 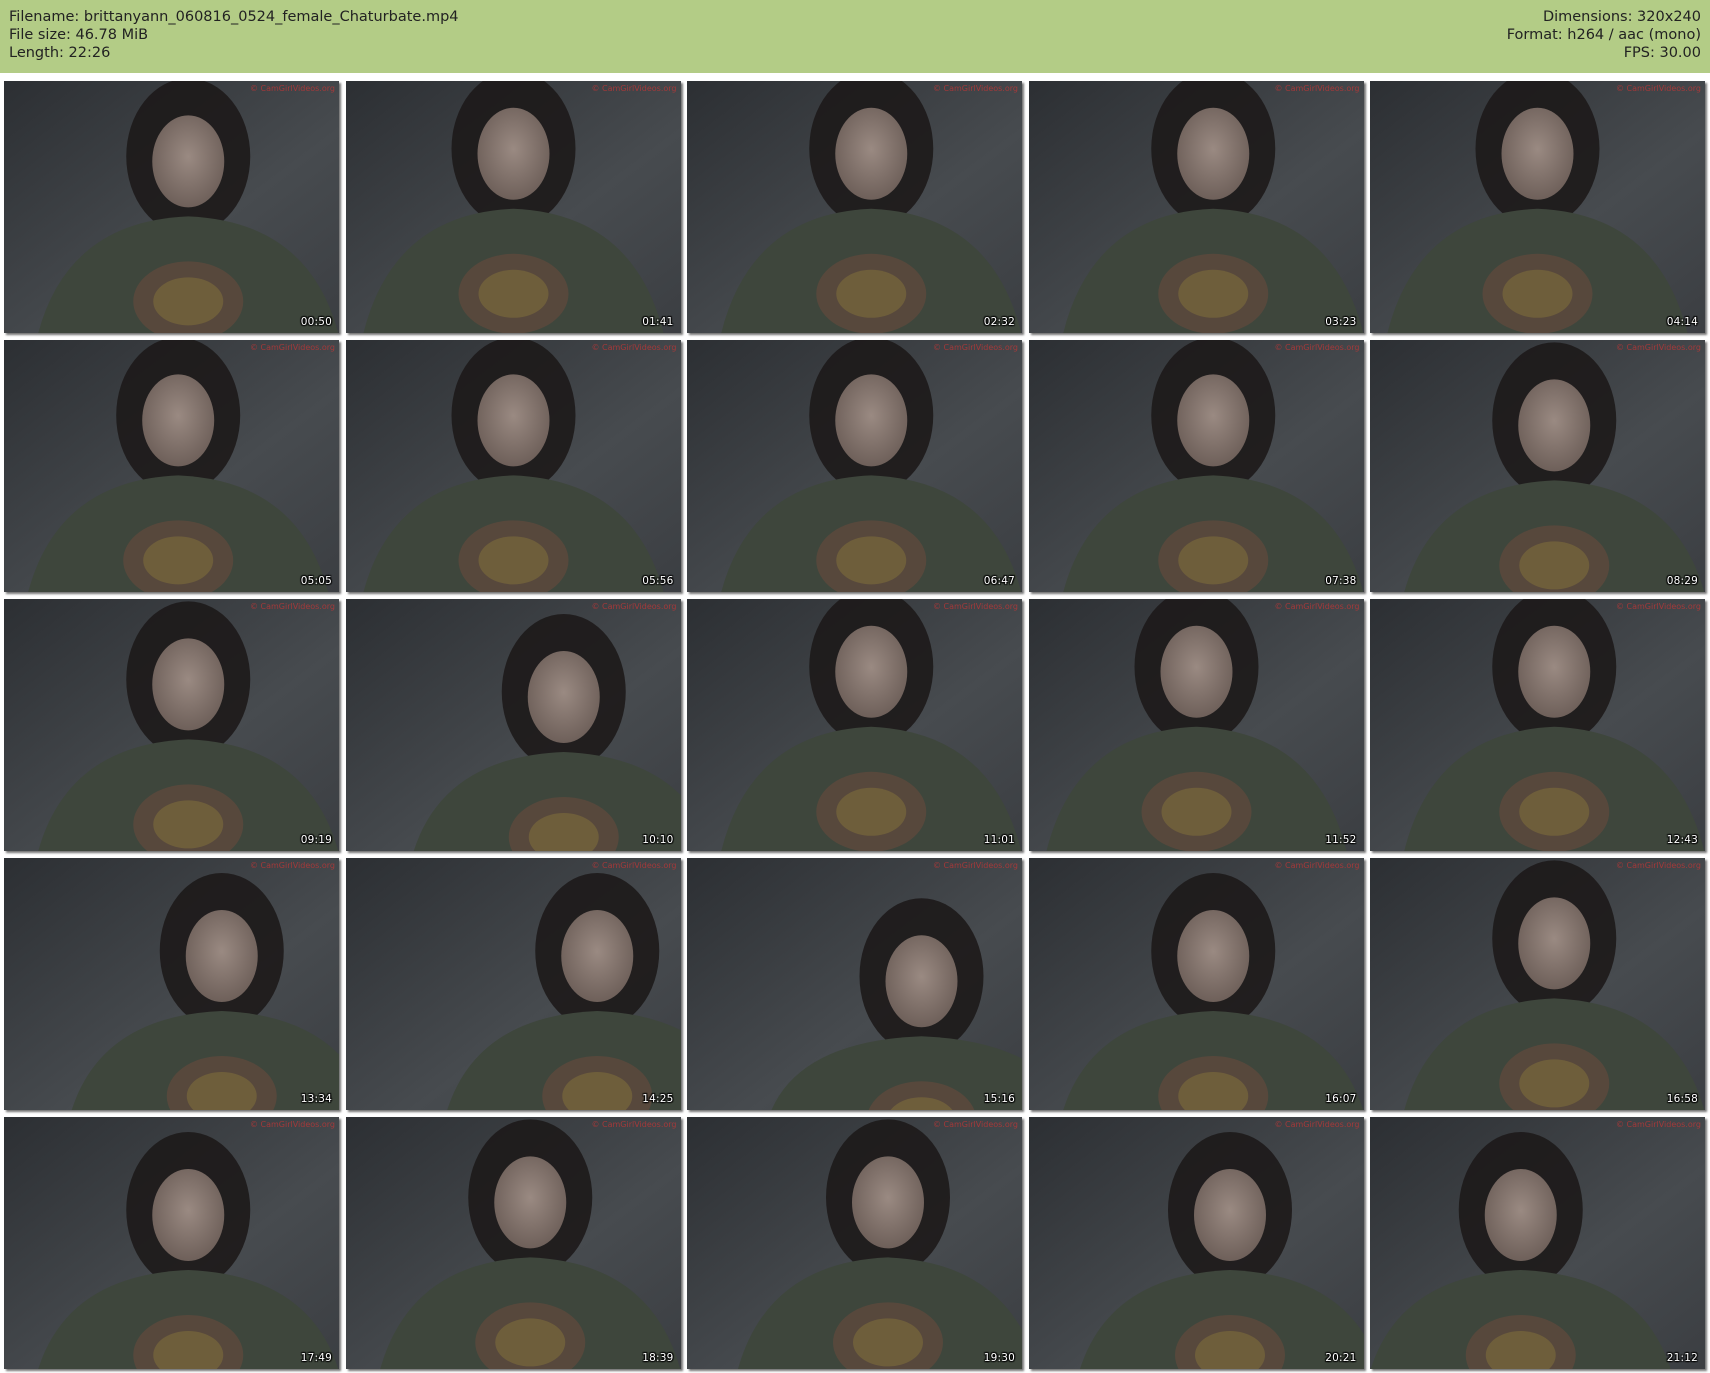 I want to click on timestamp-label: 19:30, so click(x=999, y=1358).